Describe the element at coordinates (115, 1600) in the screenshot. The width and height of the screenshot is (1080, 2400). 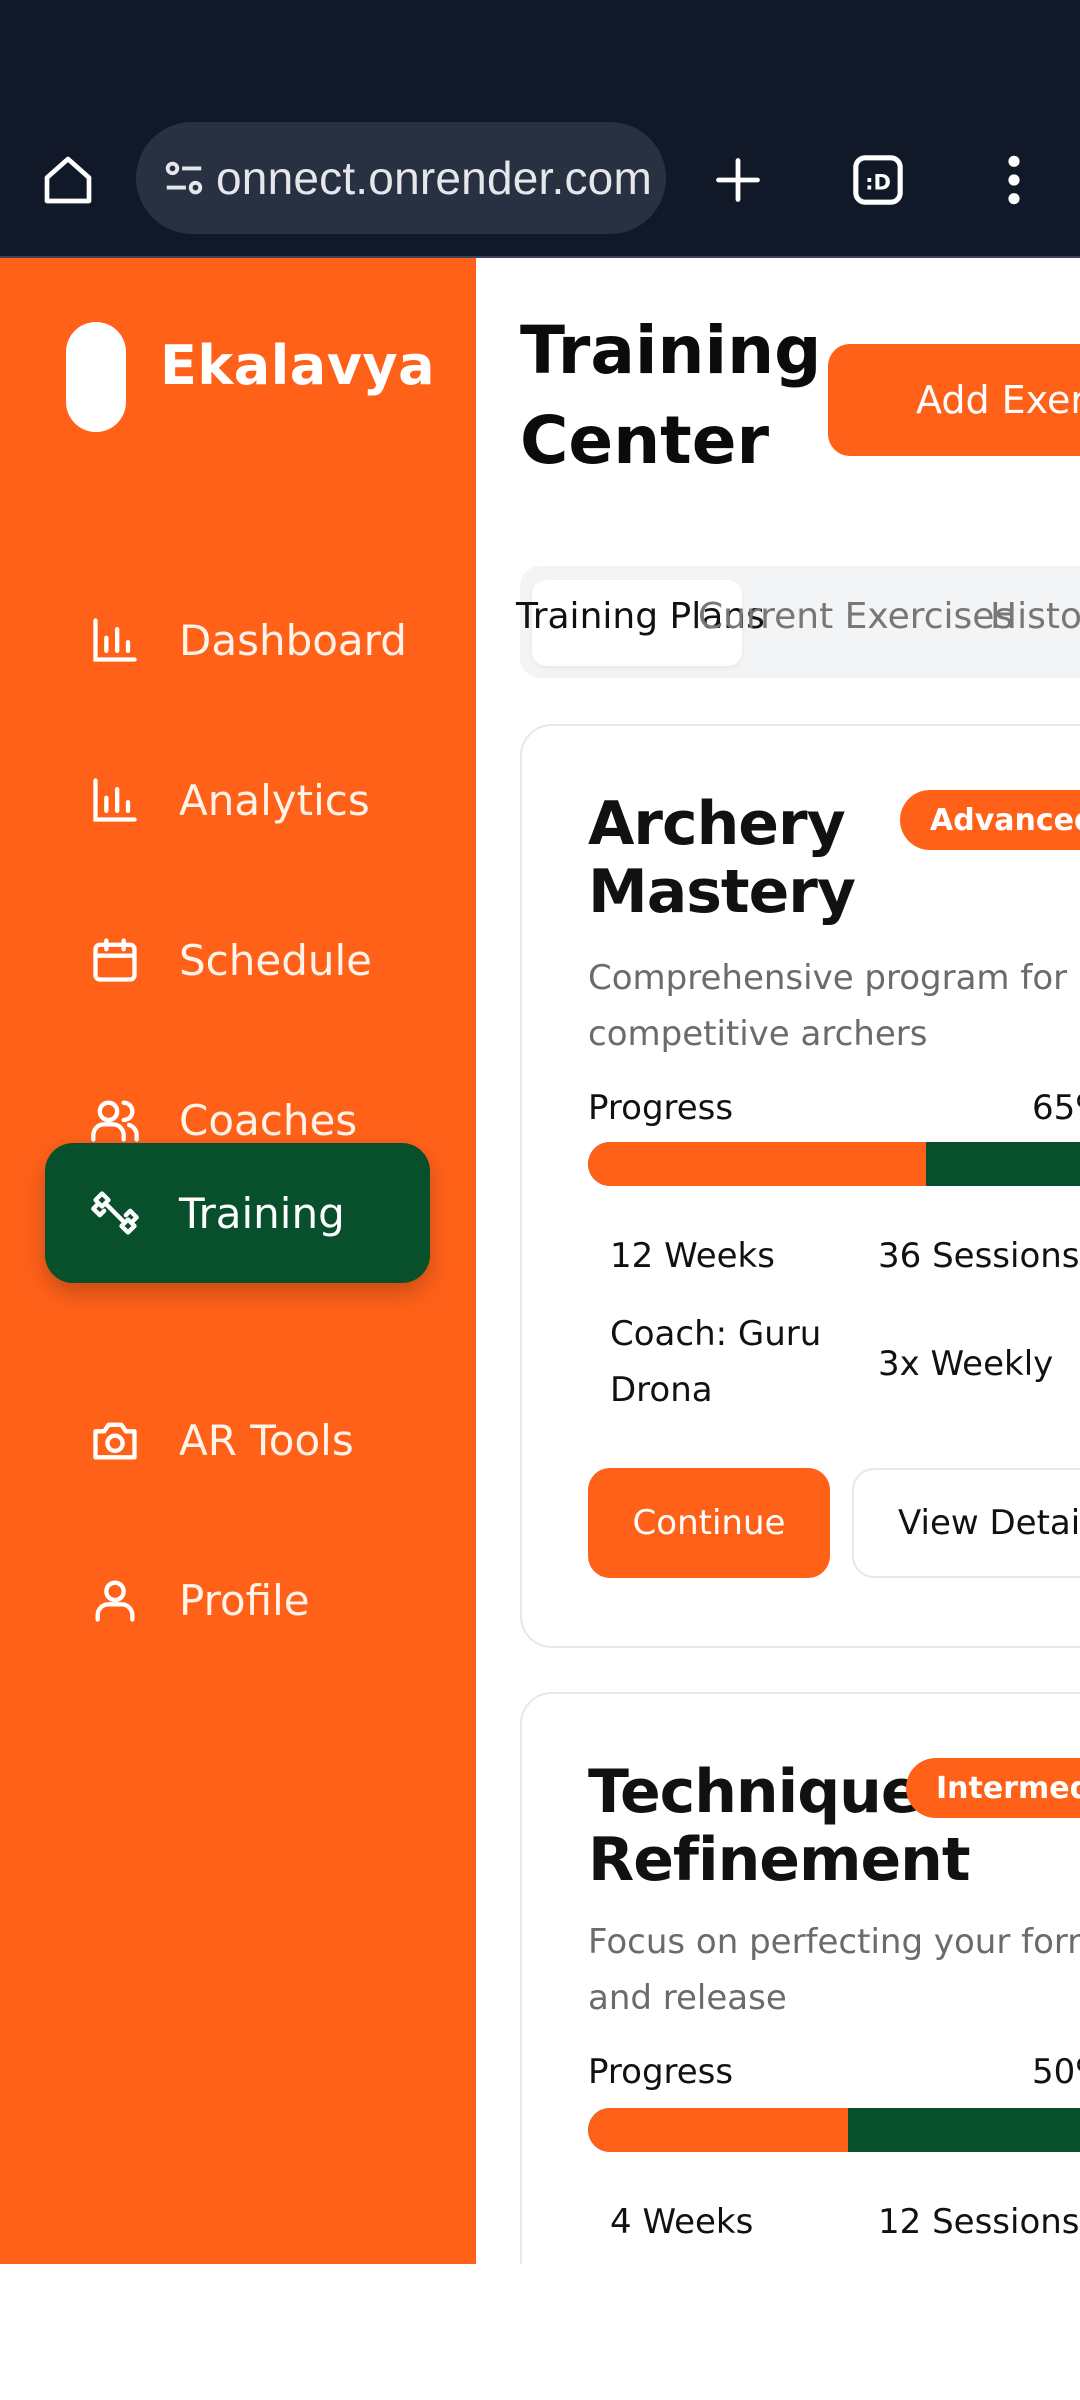
I see `user-icon` at that location.